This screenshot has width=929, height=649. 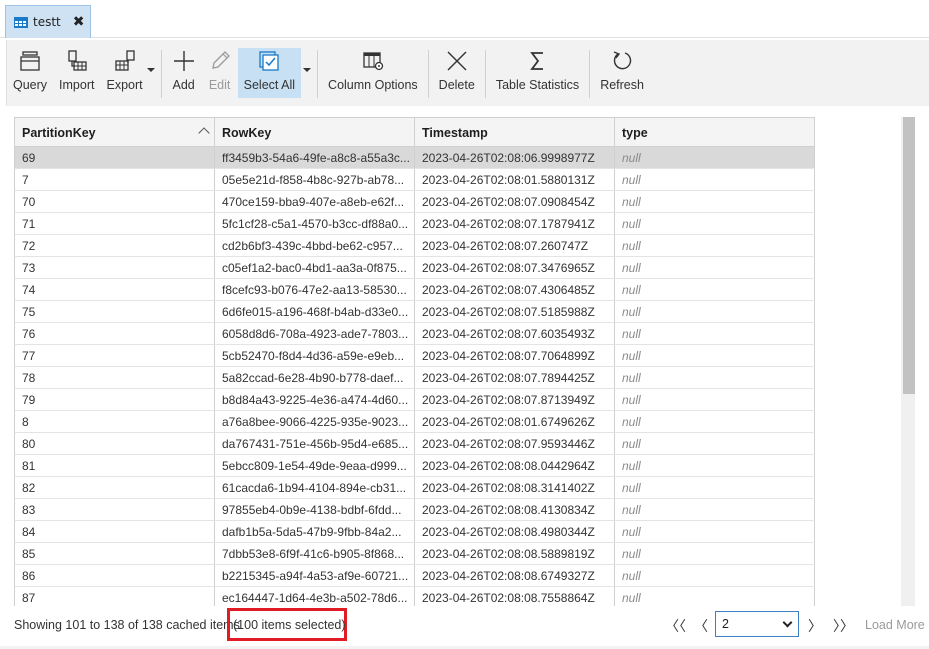 What do you see at coordinates (115, 132) in the screenshot?
I see `column-header-partitionkey: PartitionKey` at bounding box center [115, 132].